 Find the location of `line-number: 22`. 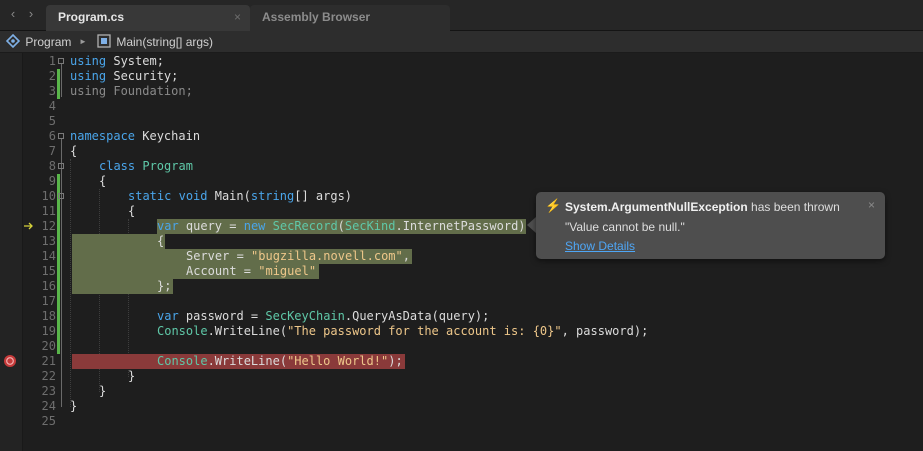

line-number: 22 is located at coordinates (48, 376).